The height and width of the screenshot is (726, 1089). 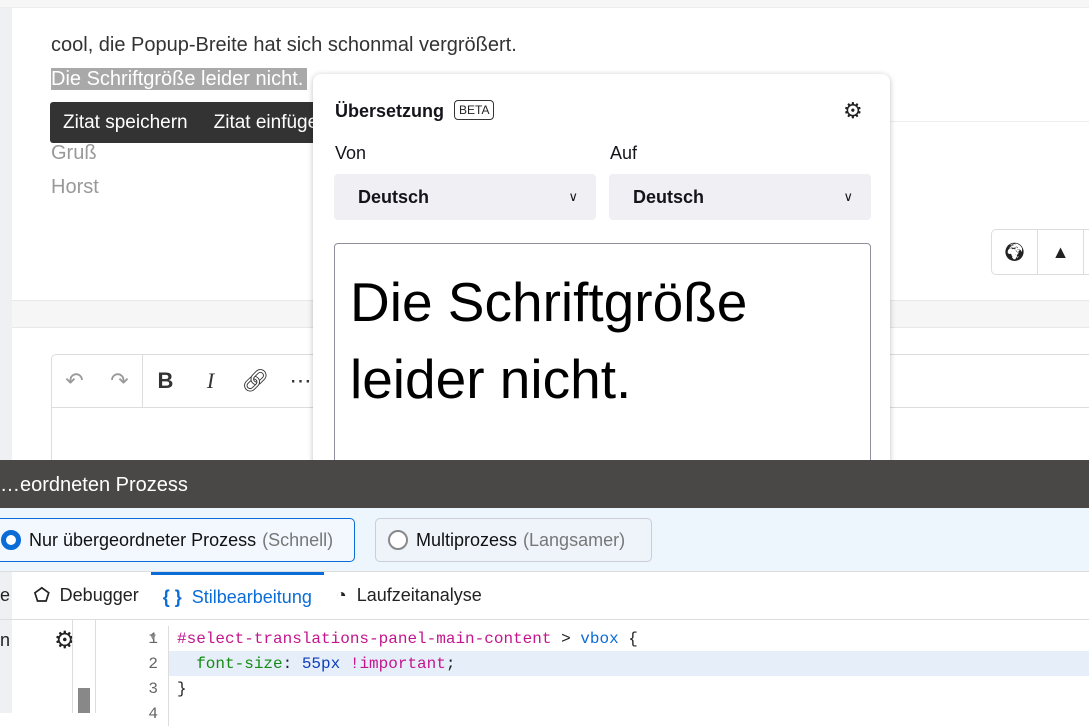 I want to click on radio-multiprocess: Multiprozess (Langsamer), so click(x=513, y=540).